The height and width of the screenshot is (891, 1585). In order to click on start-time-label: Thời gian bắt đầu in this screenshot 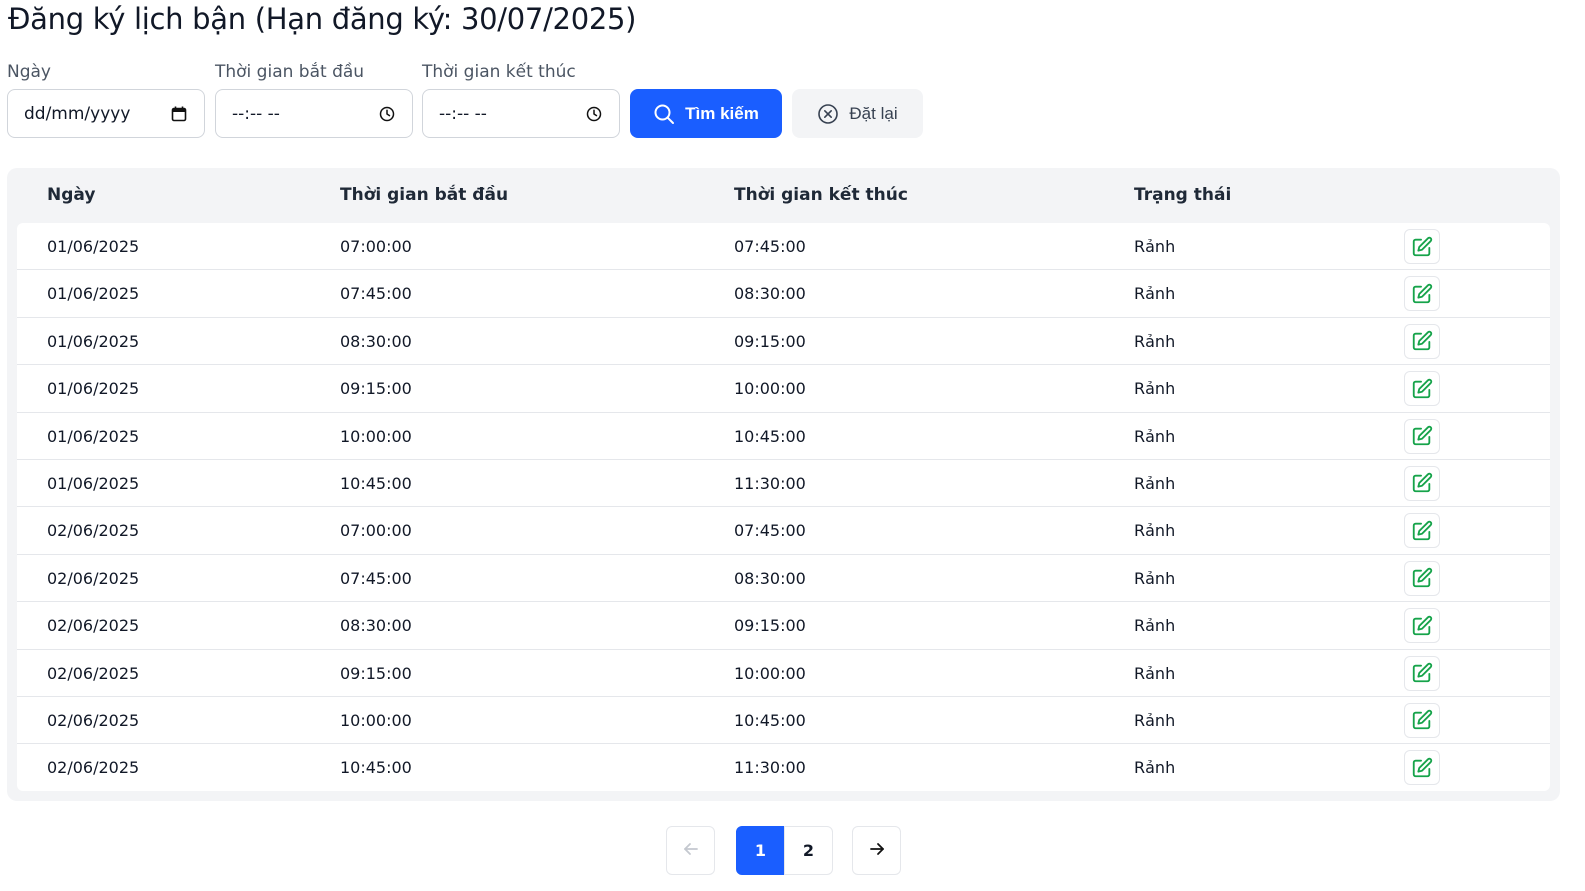, I will do `click(290, 72)`.